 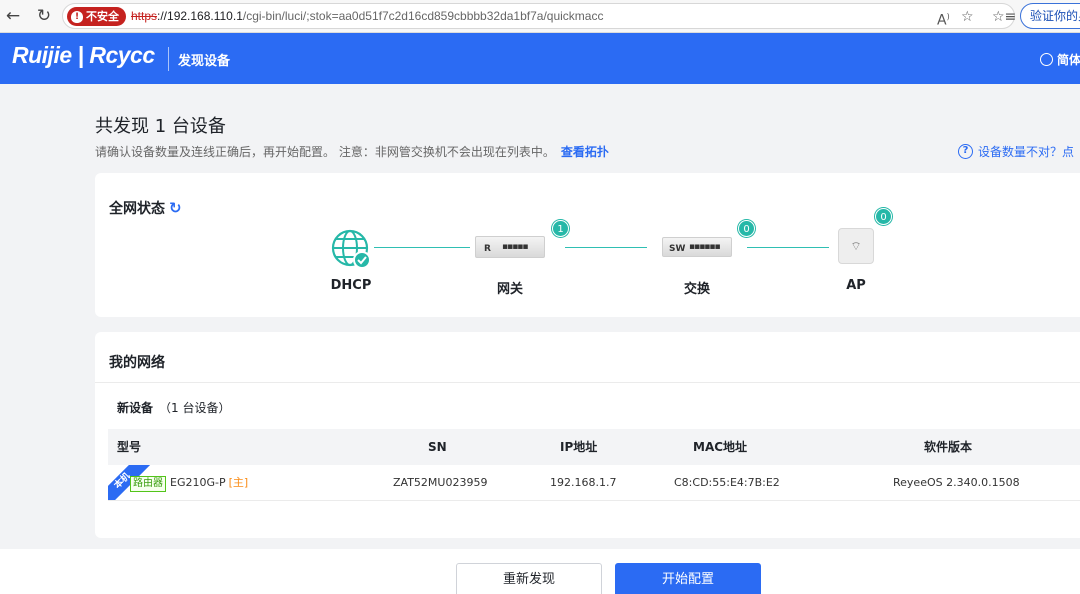 I want to click on reload-icon: ↻, so click(x=44, y=16).